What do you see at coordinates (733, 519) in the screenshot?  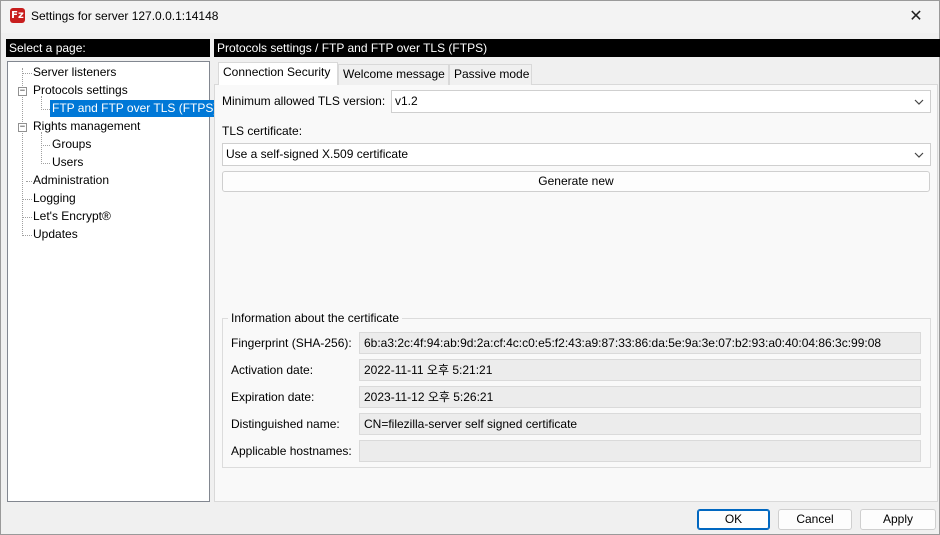 I see `ok-button: OK` at bounding box center [733, 519].